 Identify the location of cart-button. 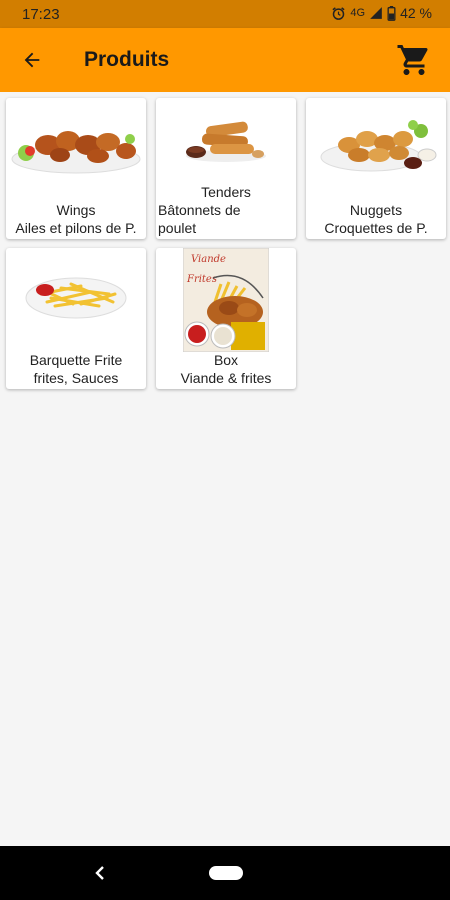
(414, 60).